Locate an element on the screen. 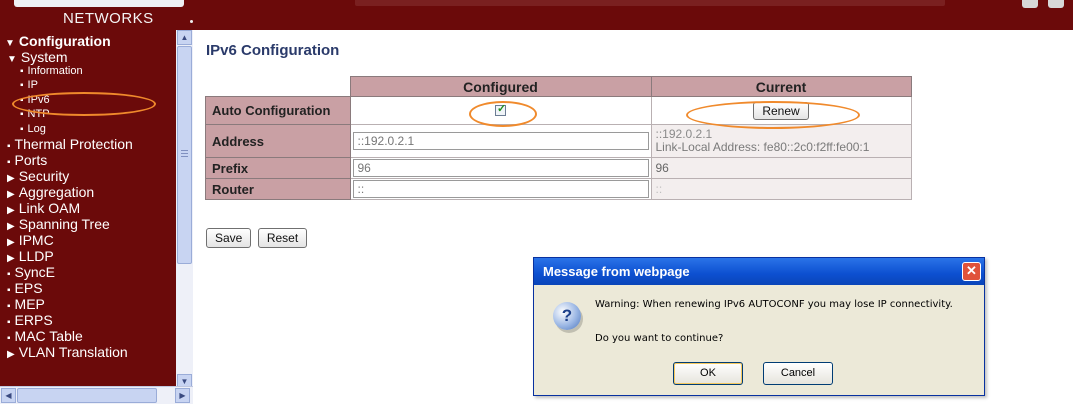 This screenshot has width=1073, height=404. page-title: IPv6 Configuration is located at coordinates (273, 50).